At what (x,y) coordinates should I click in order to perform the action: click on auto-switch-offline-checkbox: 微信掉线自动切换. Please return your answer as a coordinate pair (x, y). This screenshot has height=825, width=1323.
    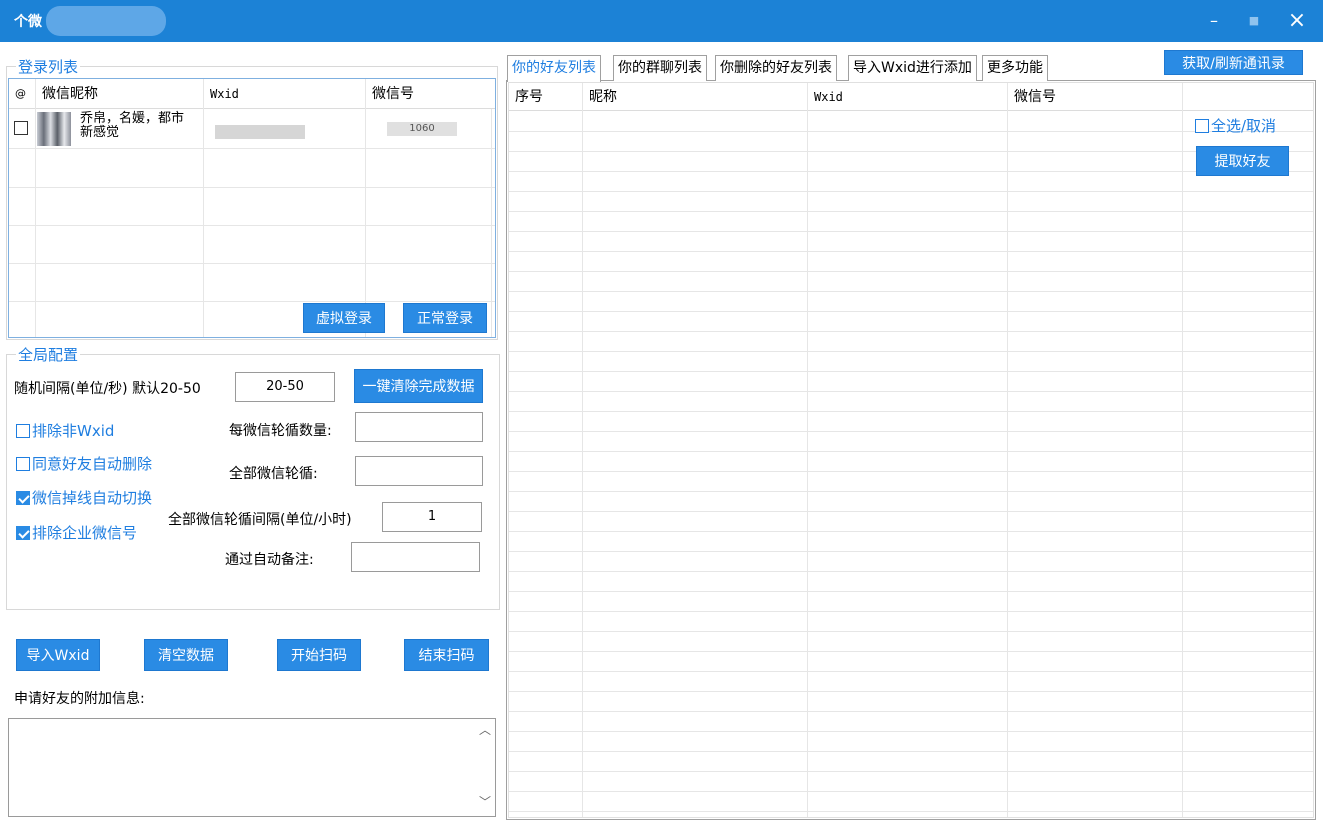
    Looking at the image, I should click on (84, 497).